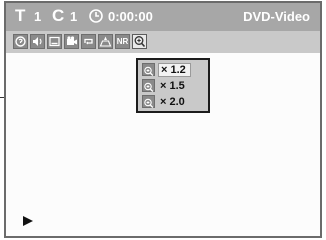  I want to click on zoom-option-label: × 1.5, so click(172, 86).